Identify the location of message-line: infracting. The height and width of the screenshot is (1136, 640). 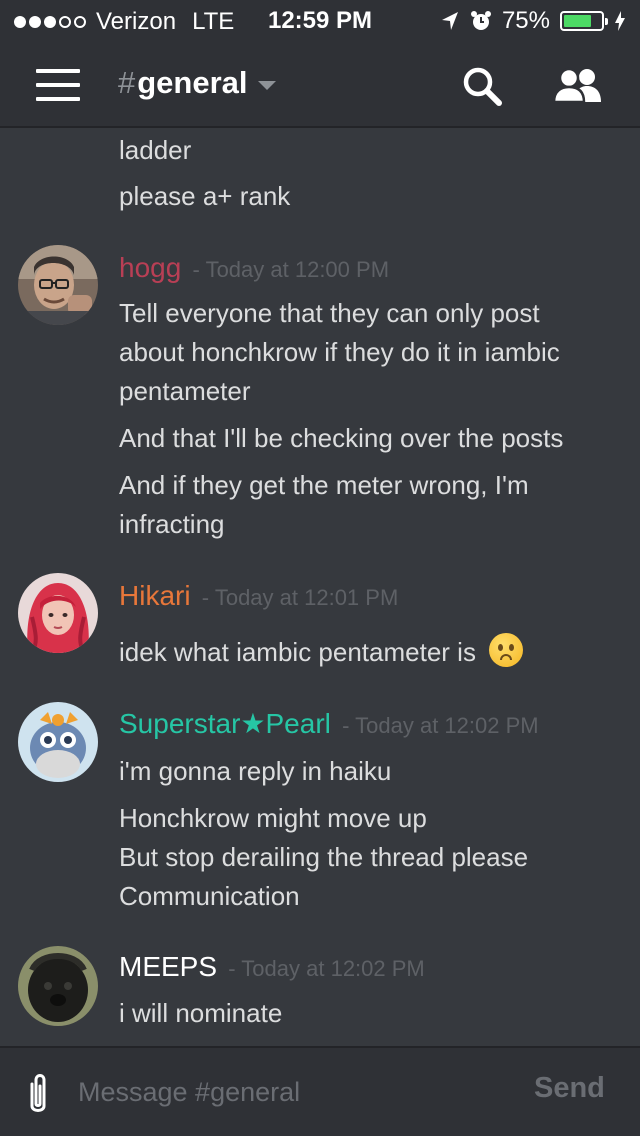
(172, 524).